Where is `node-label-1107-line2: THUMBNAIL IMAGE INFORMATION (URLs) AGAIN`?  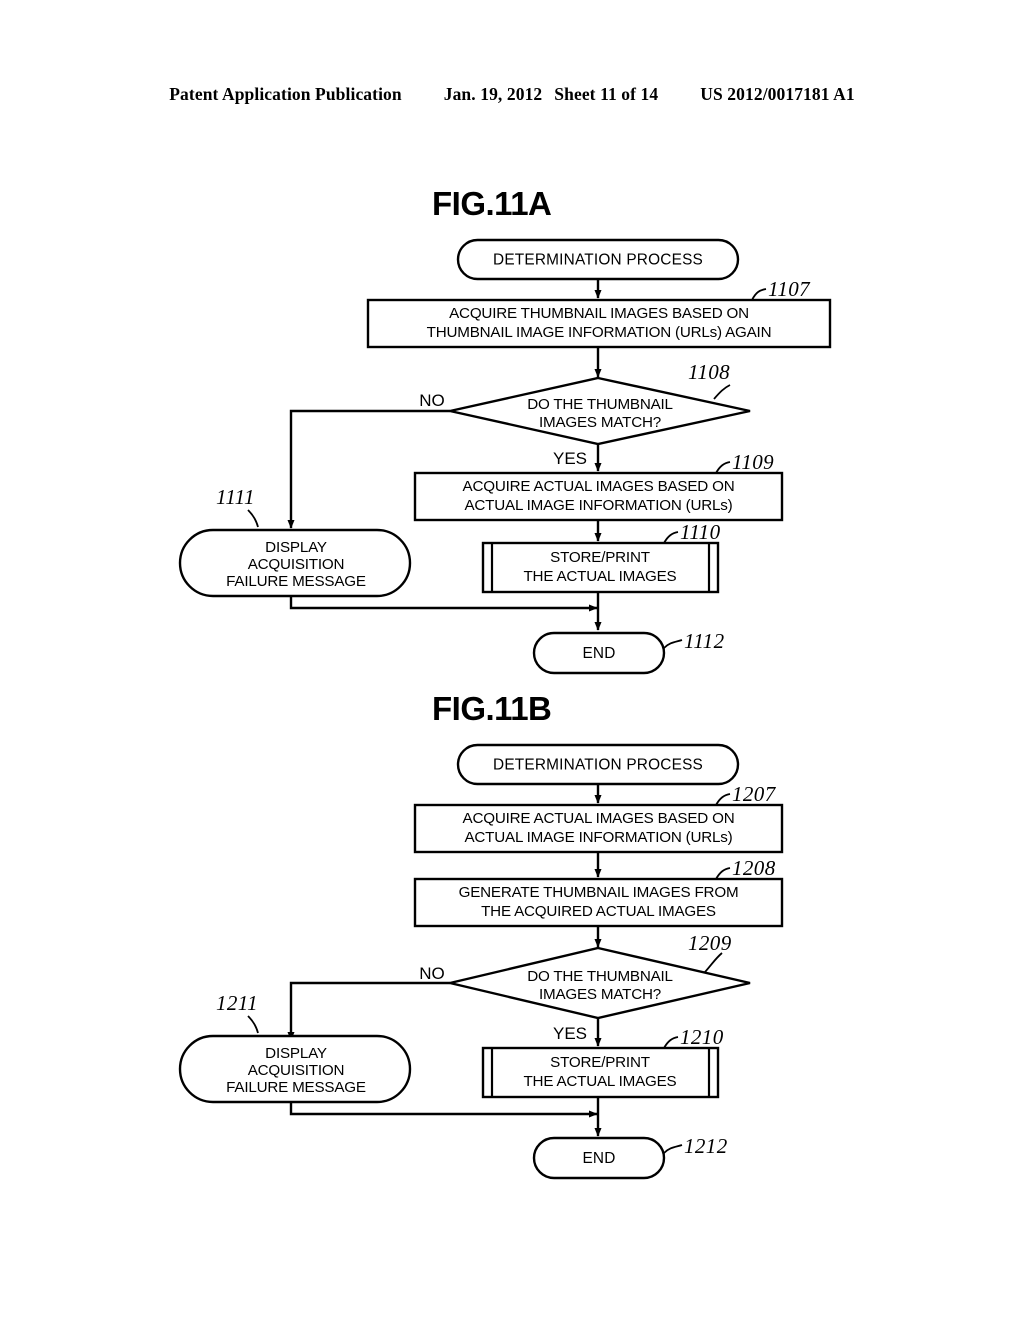 node-label-1107-line2: THUMBNAIL IMAGE INFORMATION (URLs) AGAIN is located at coordinates (599, 332).